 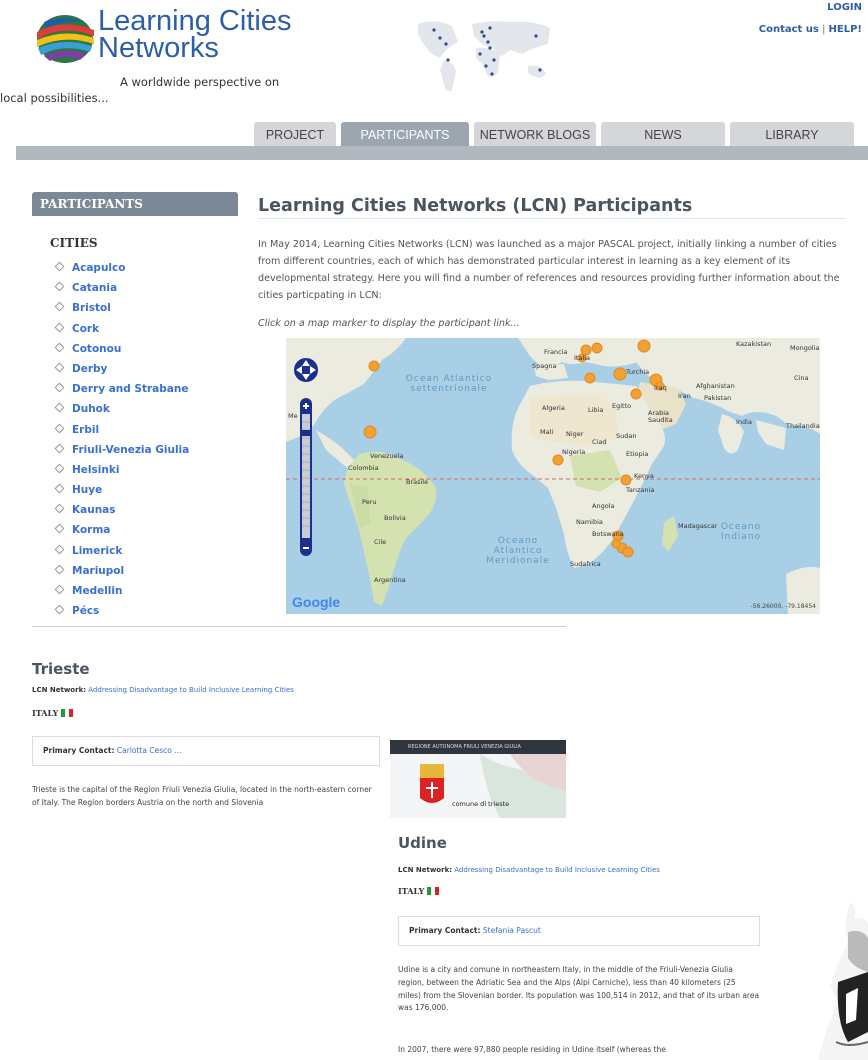 What do you see at coordinates (85, 611) in the screenshot?
I see `city-link: Pécs` at bounding box center [85, 611].